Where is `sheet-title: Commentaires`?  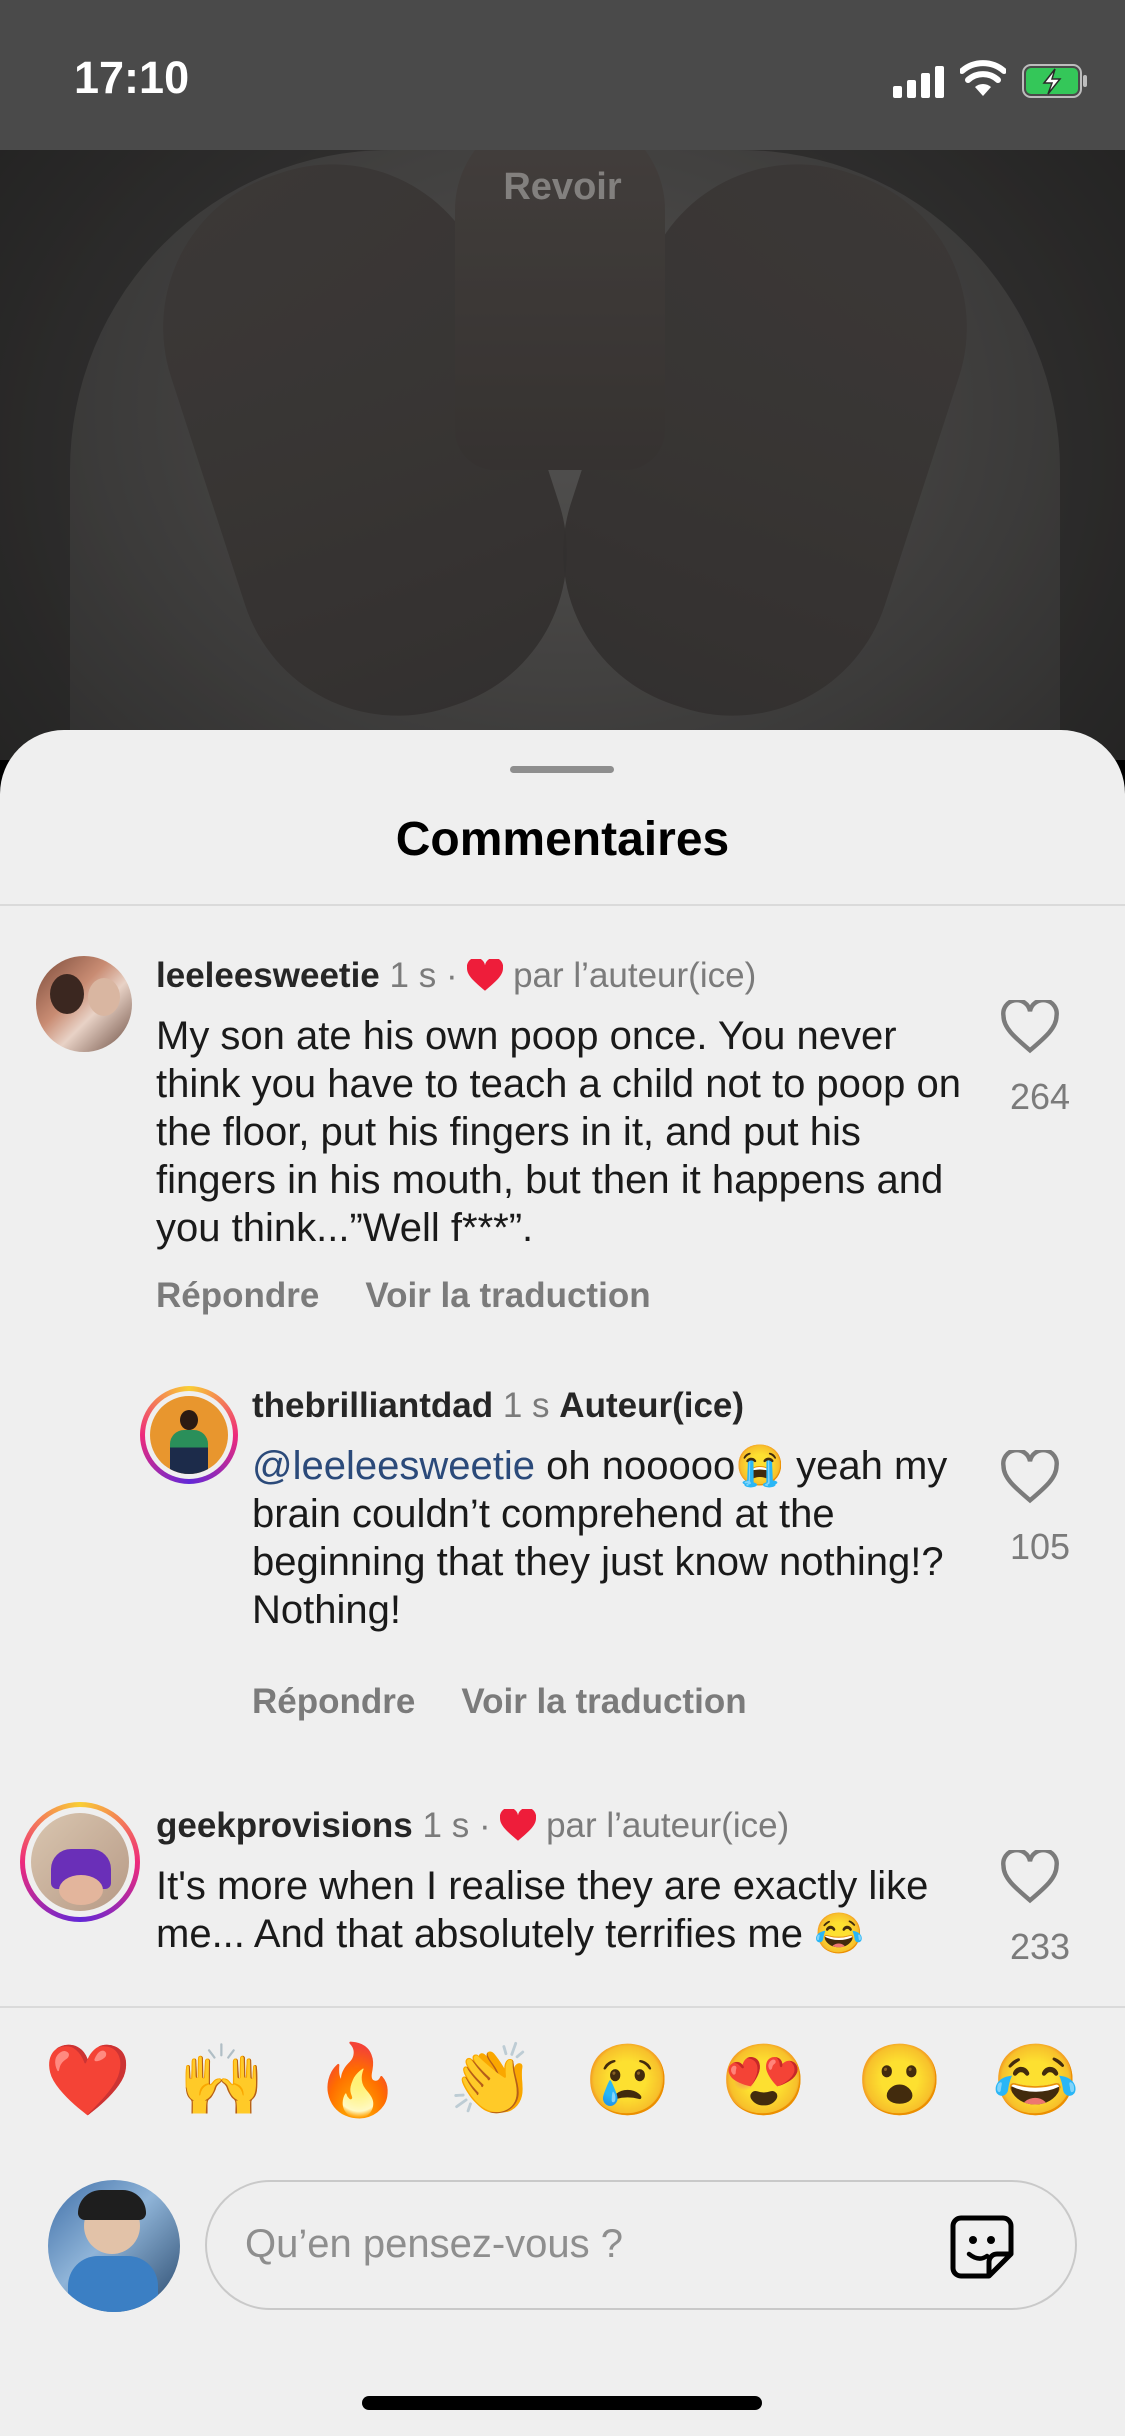
sheet-title: Commentaires is located at coordinates (562, 839).